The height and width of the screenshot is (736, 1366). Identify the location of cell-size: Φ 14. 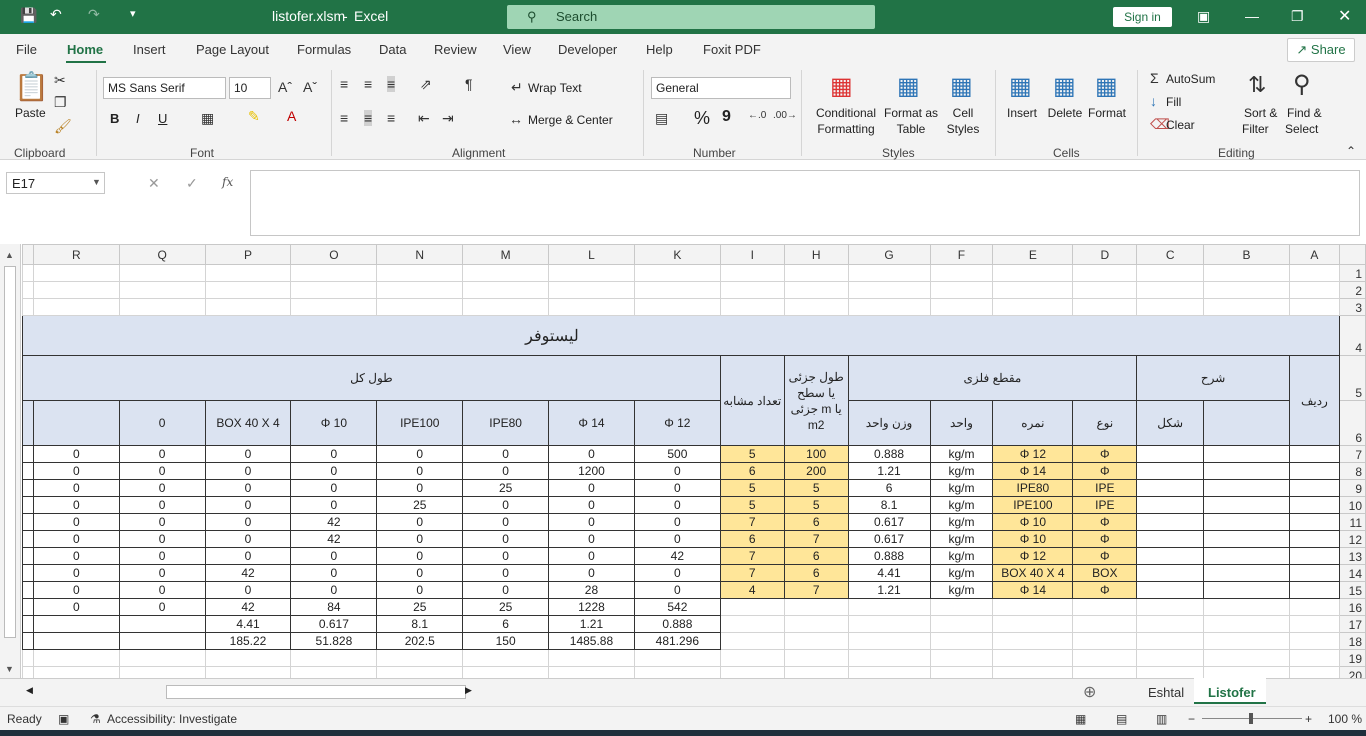
(1033, 590).